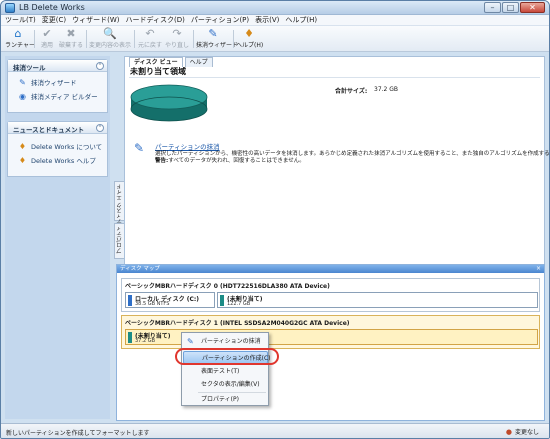  What do you see at coordinates (275, 430) in the screenshot?
I see `status-bar: 新しいパーティションを作成してフォーマットします ● 変更なし` at bounding box center [275, 430].